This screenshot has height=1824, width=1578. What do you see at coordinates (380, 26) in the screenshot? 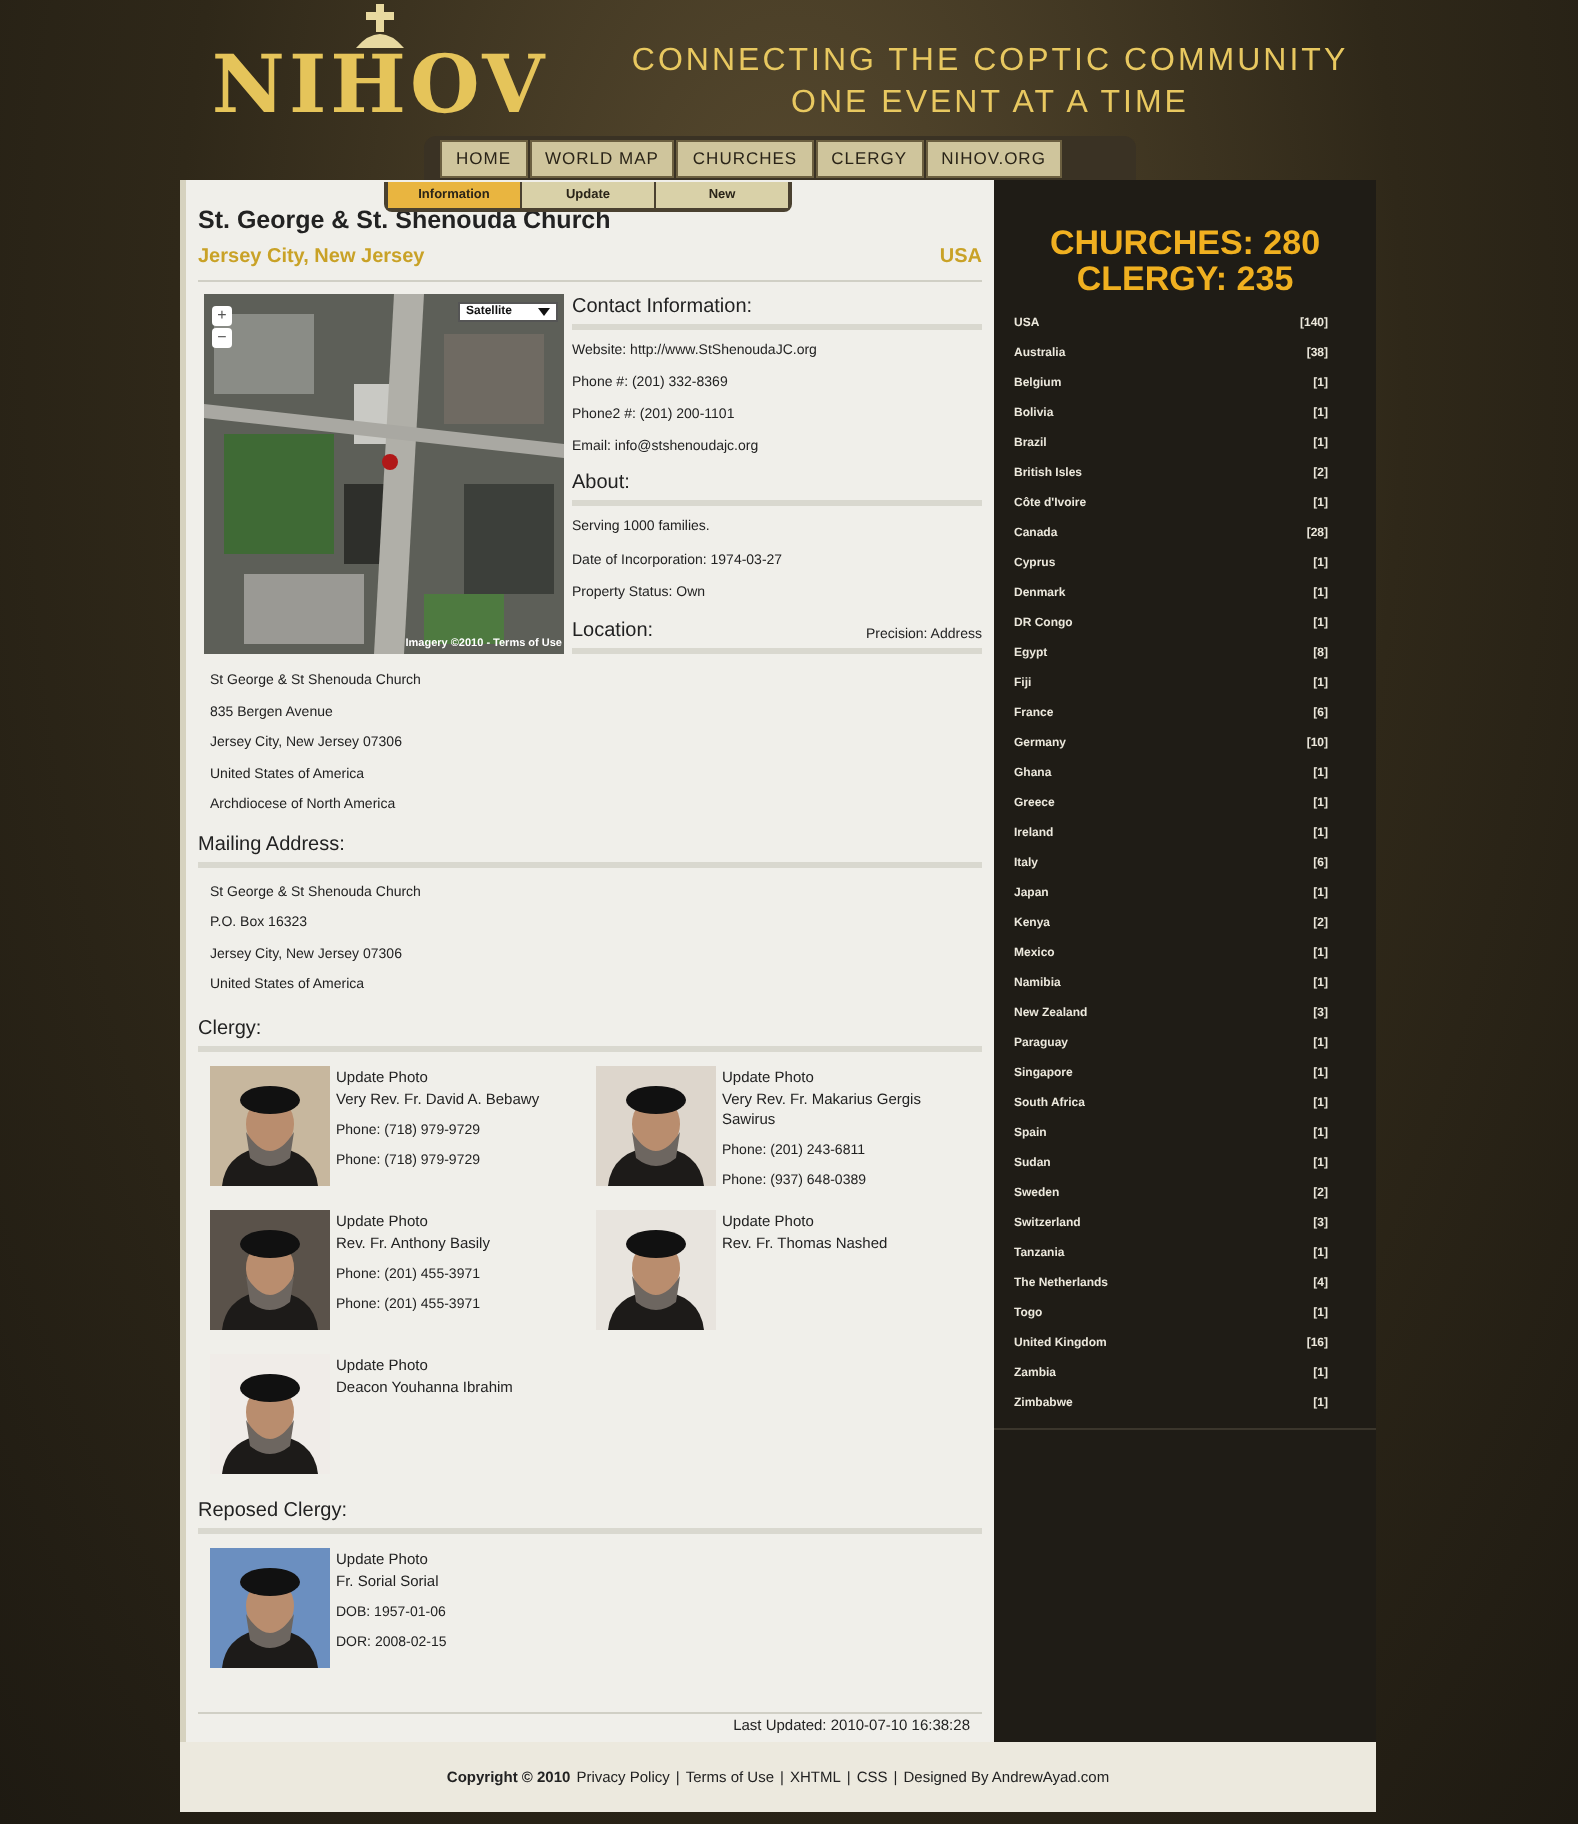
I see `cross-dome-icon` at bounding box center [380, 26].